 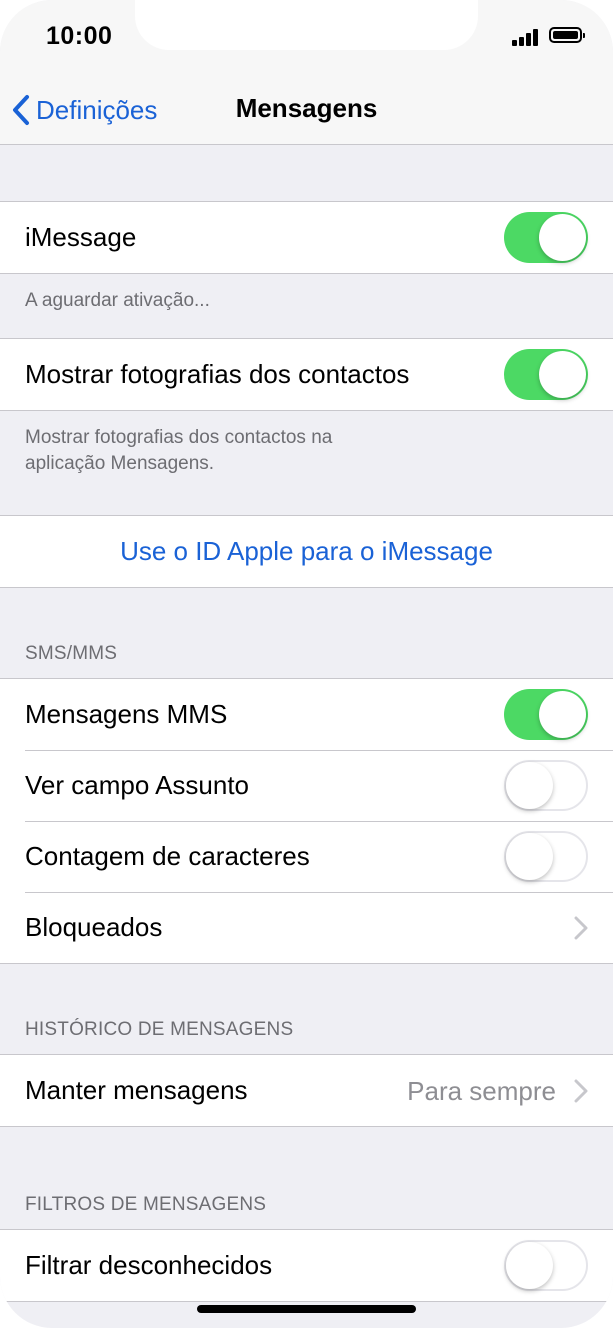 I want to click on filter-unknown-label: Filtrar desconhecidos, so click(x=149, y=1265).